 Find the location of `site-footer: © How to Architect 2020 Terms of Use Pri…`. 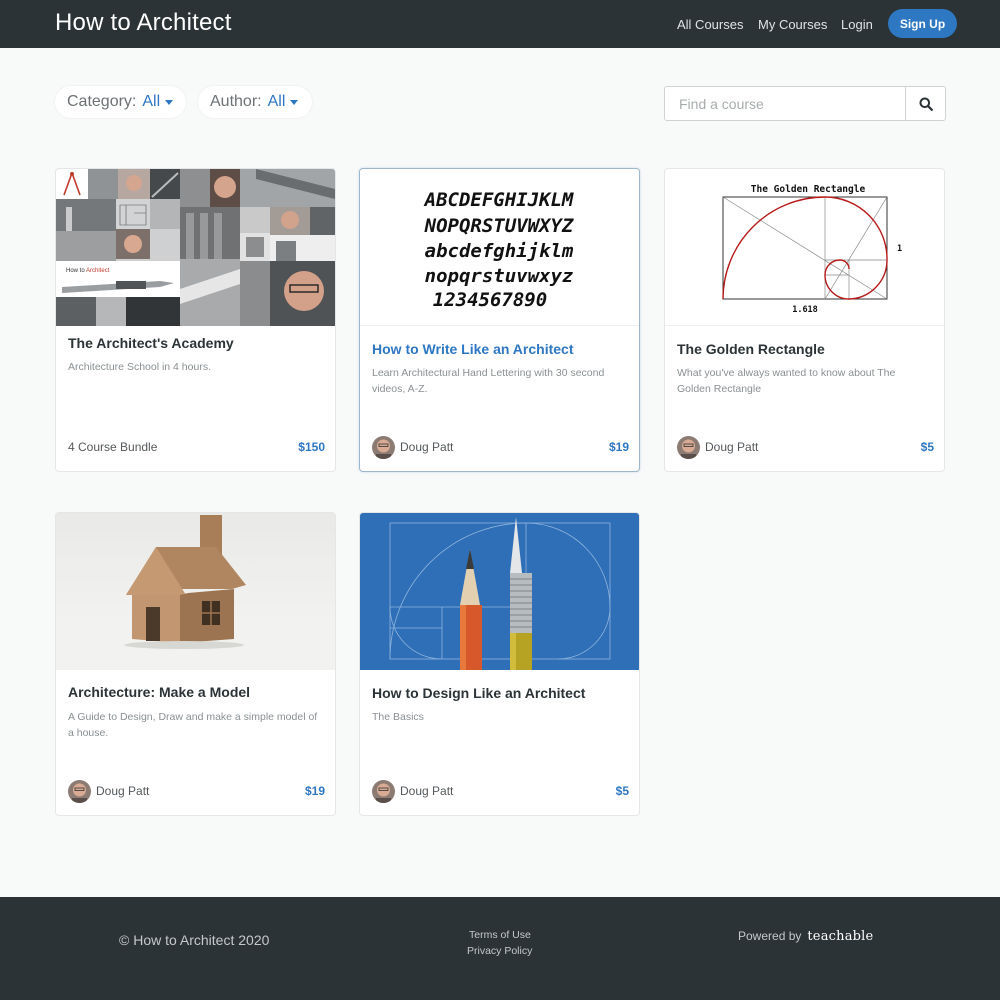

site-footer: © How to Architect 2020 Terms of Use Pri… is located at coordinates (500, 948).